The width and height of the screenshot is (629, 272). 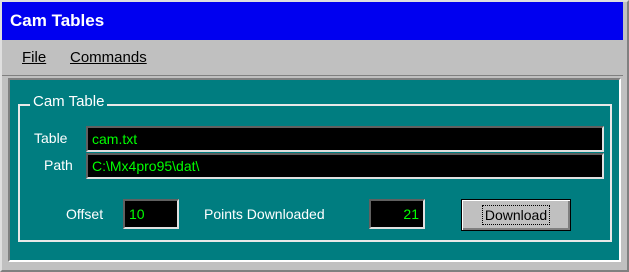 I want to click on download-button-label: Download, so click(x=516, y=215).